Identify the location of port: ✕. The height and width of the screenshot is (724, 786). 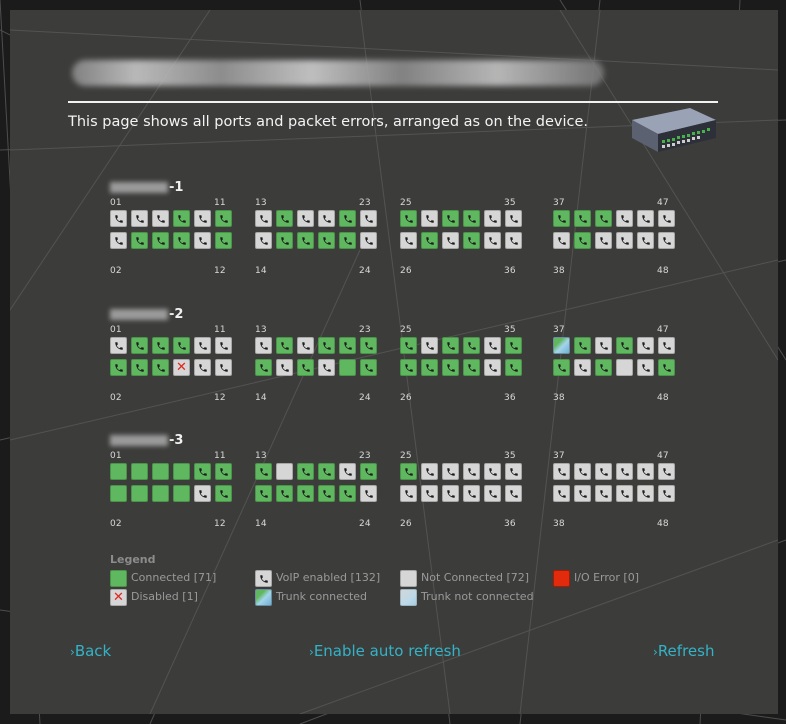
(181, 367).